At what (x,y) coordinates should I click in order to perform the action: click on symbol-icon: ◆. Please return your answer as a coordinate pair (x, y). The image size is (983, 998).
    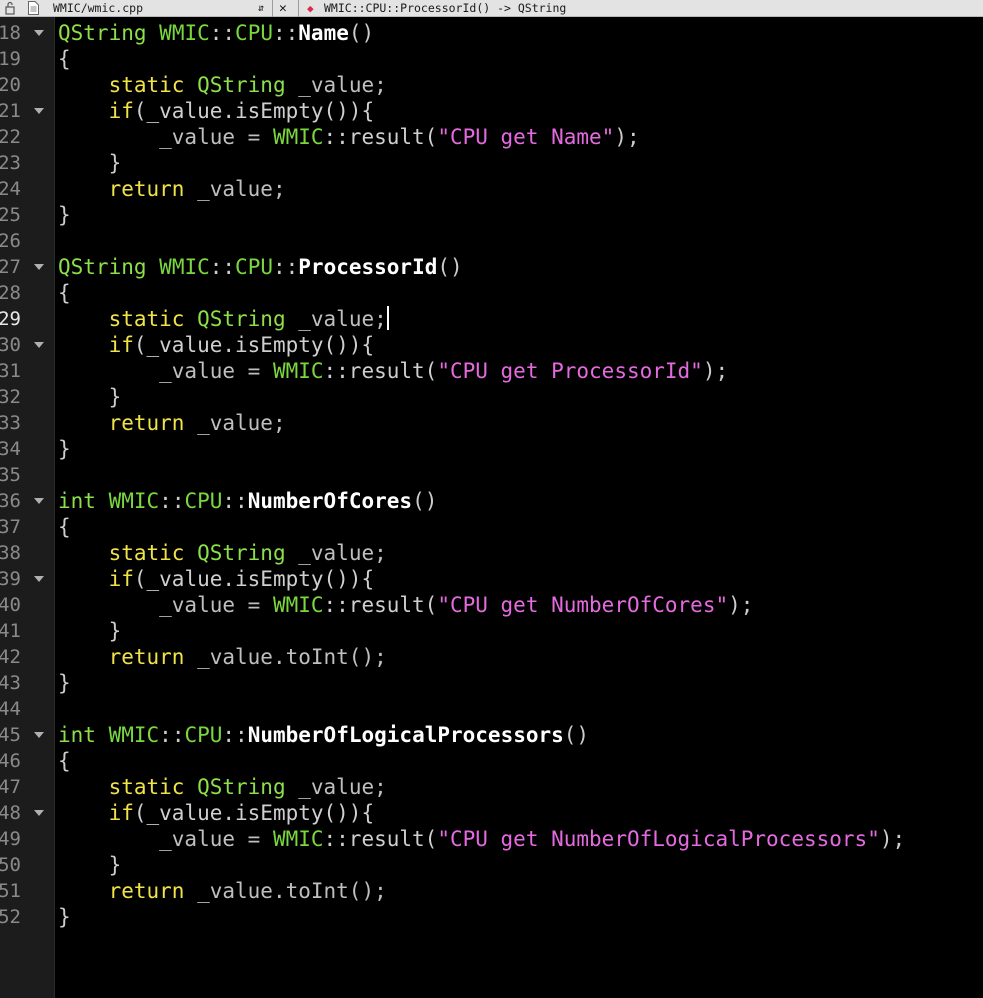
    Looking at the image, I should click on (310, 8).